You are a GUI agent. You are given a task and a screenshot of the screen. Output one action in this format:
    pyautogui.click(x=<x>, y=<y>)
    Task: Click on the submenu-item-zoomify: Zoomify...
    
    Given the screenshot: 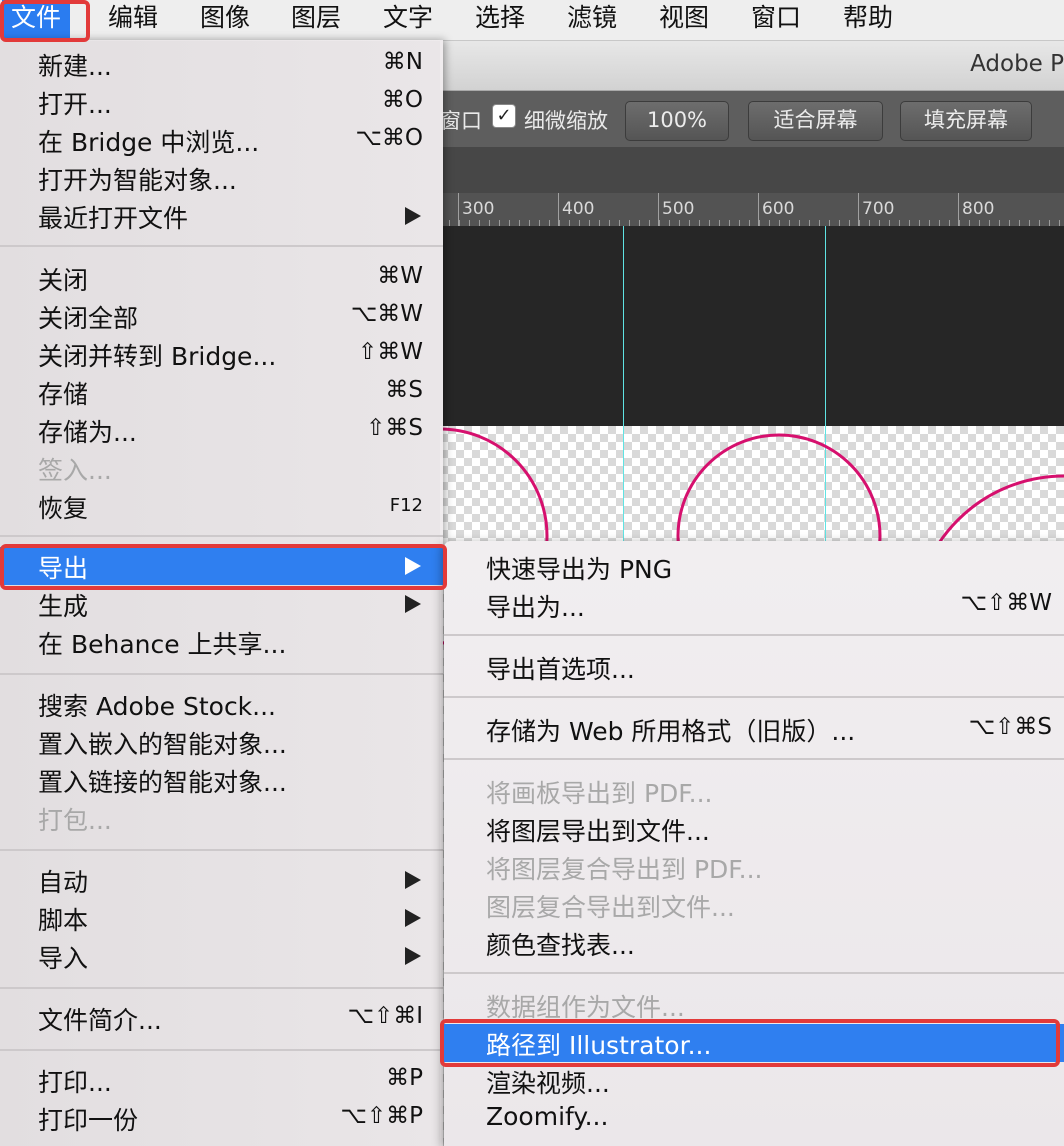 What is the action you would take?
    pyautogui.click(x=754, y=1119)
    